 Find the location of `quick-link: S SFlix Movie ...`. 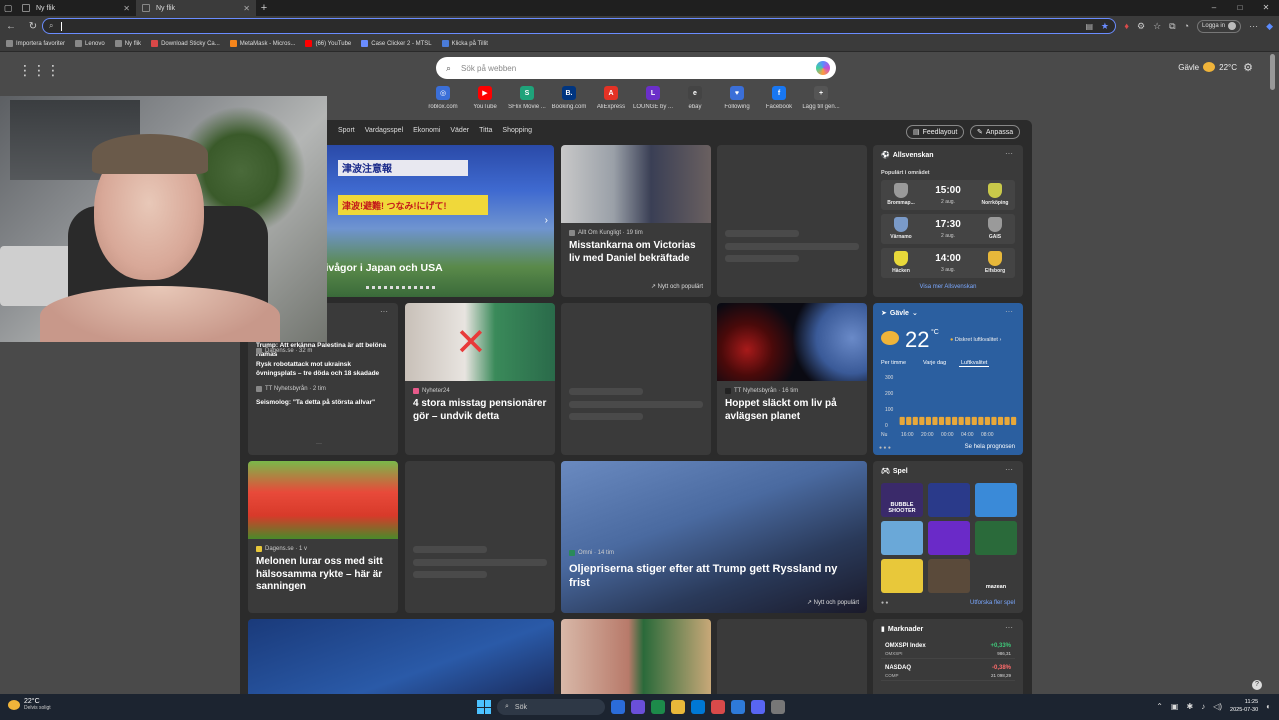

quick-link: S SFlix Movie ... is located at coordinates (527, 98).